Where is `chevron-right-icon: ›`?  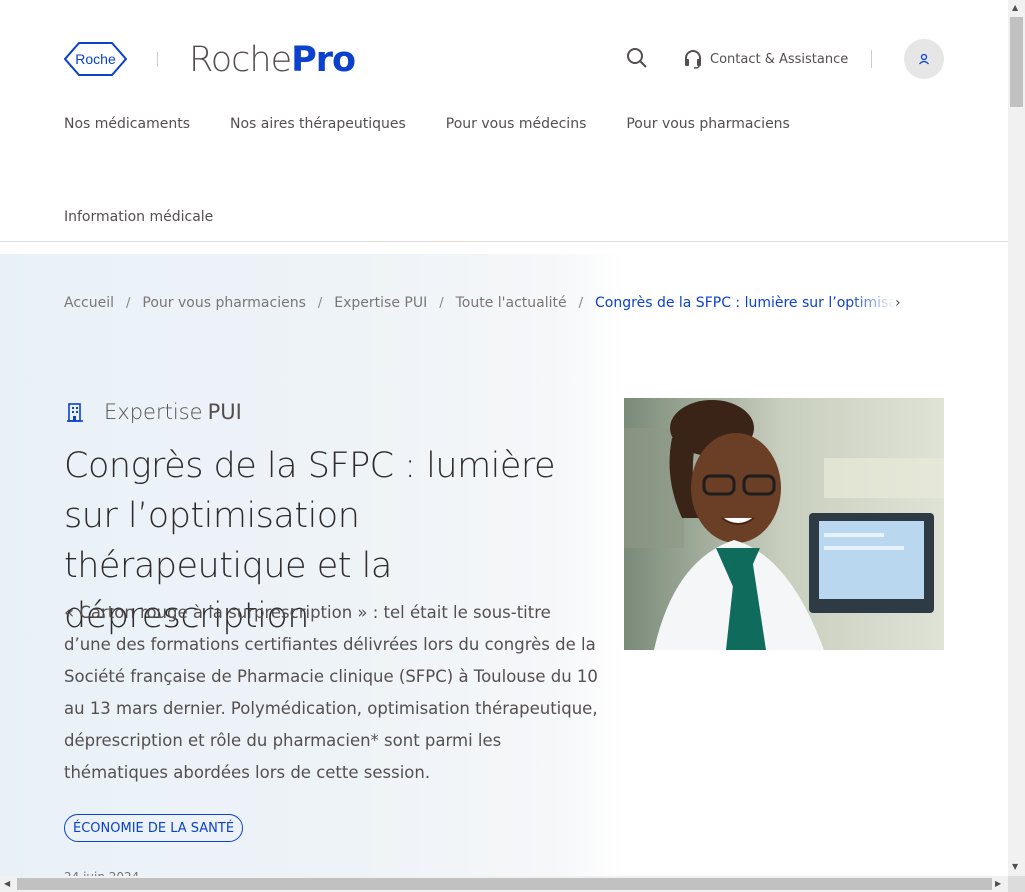
chevron-right-icon: › is located at coordinates (898, 303).